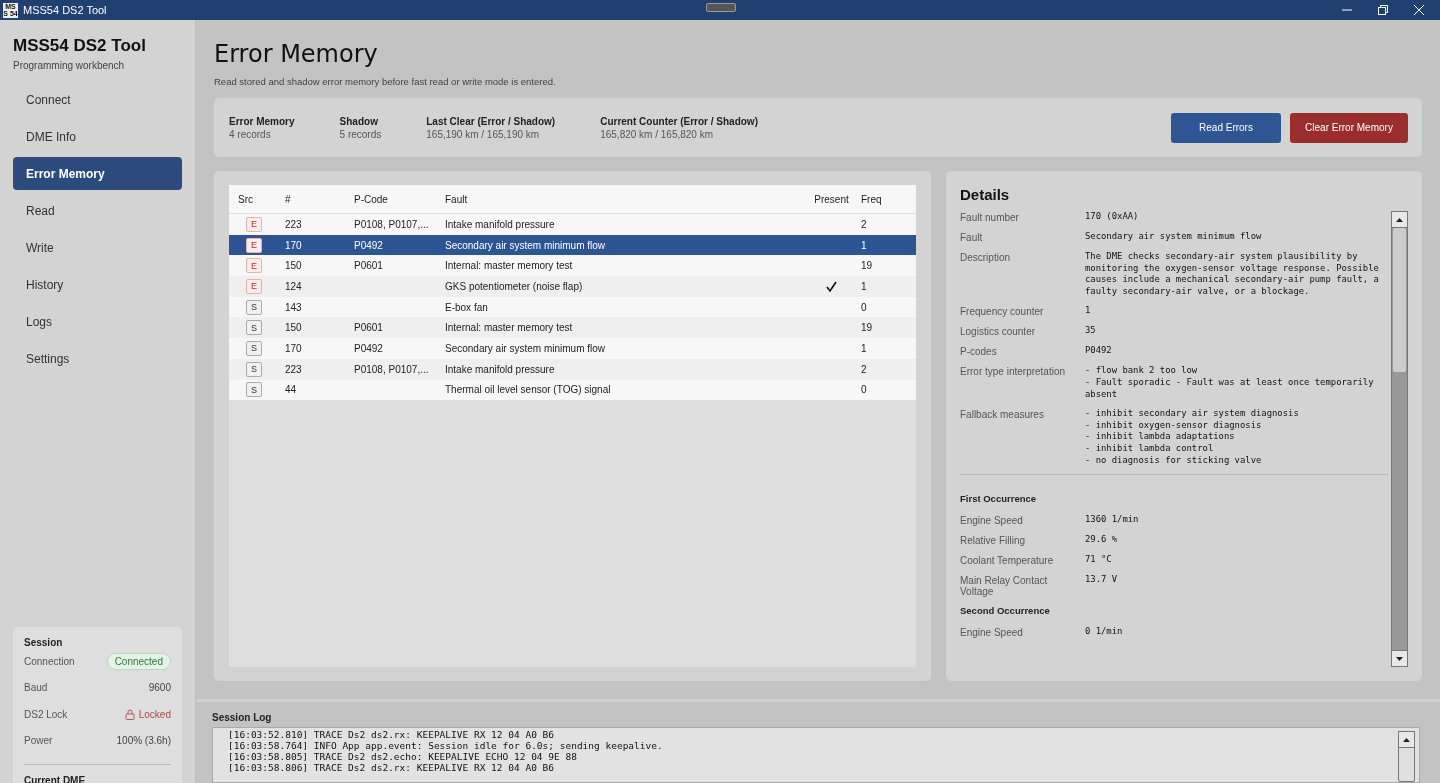  What do you see at coordinates (1104, 632) in the screenshot?
I see `field-value: 0 1/min` at bounding box center [1104, 632].